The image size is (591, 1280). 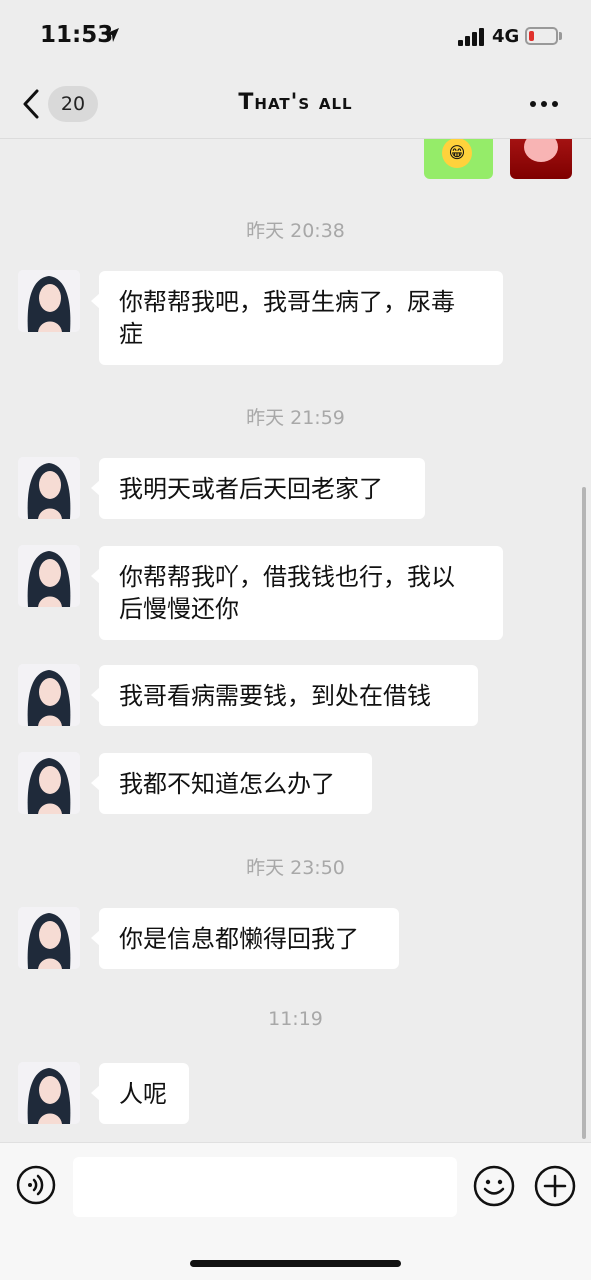 I want to click on voice-icon, so click(x=36, y=1185).